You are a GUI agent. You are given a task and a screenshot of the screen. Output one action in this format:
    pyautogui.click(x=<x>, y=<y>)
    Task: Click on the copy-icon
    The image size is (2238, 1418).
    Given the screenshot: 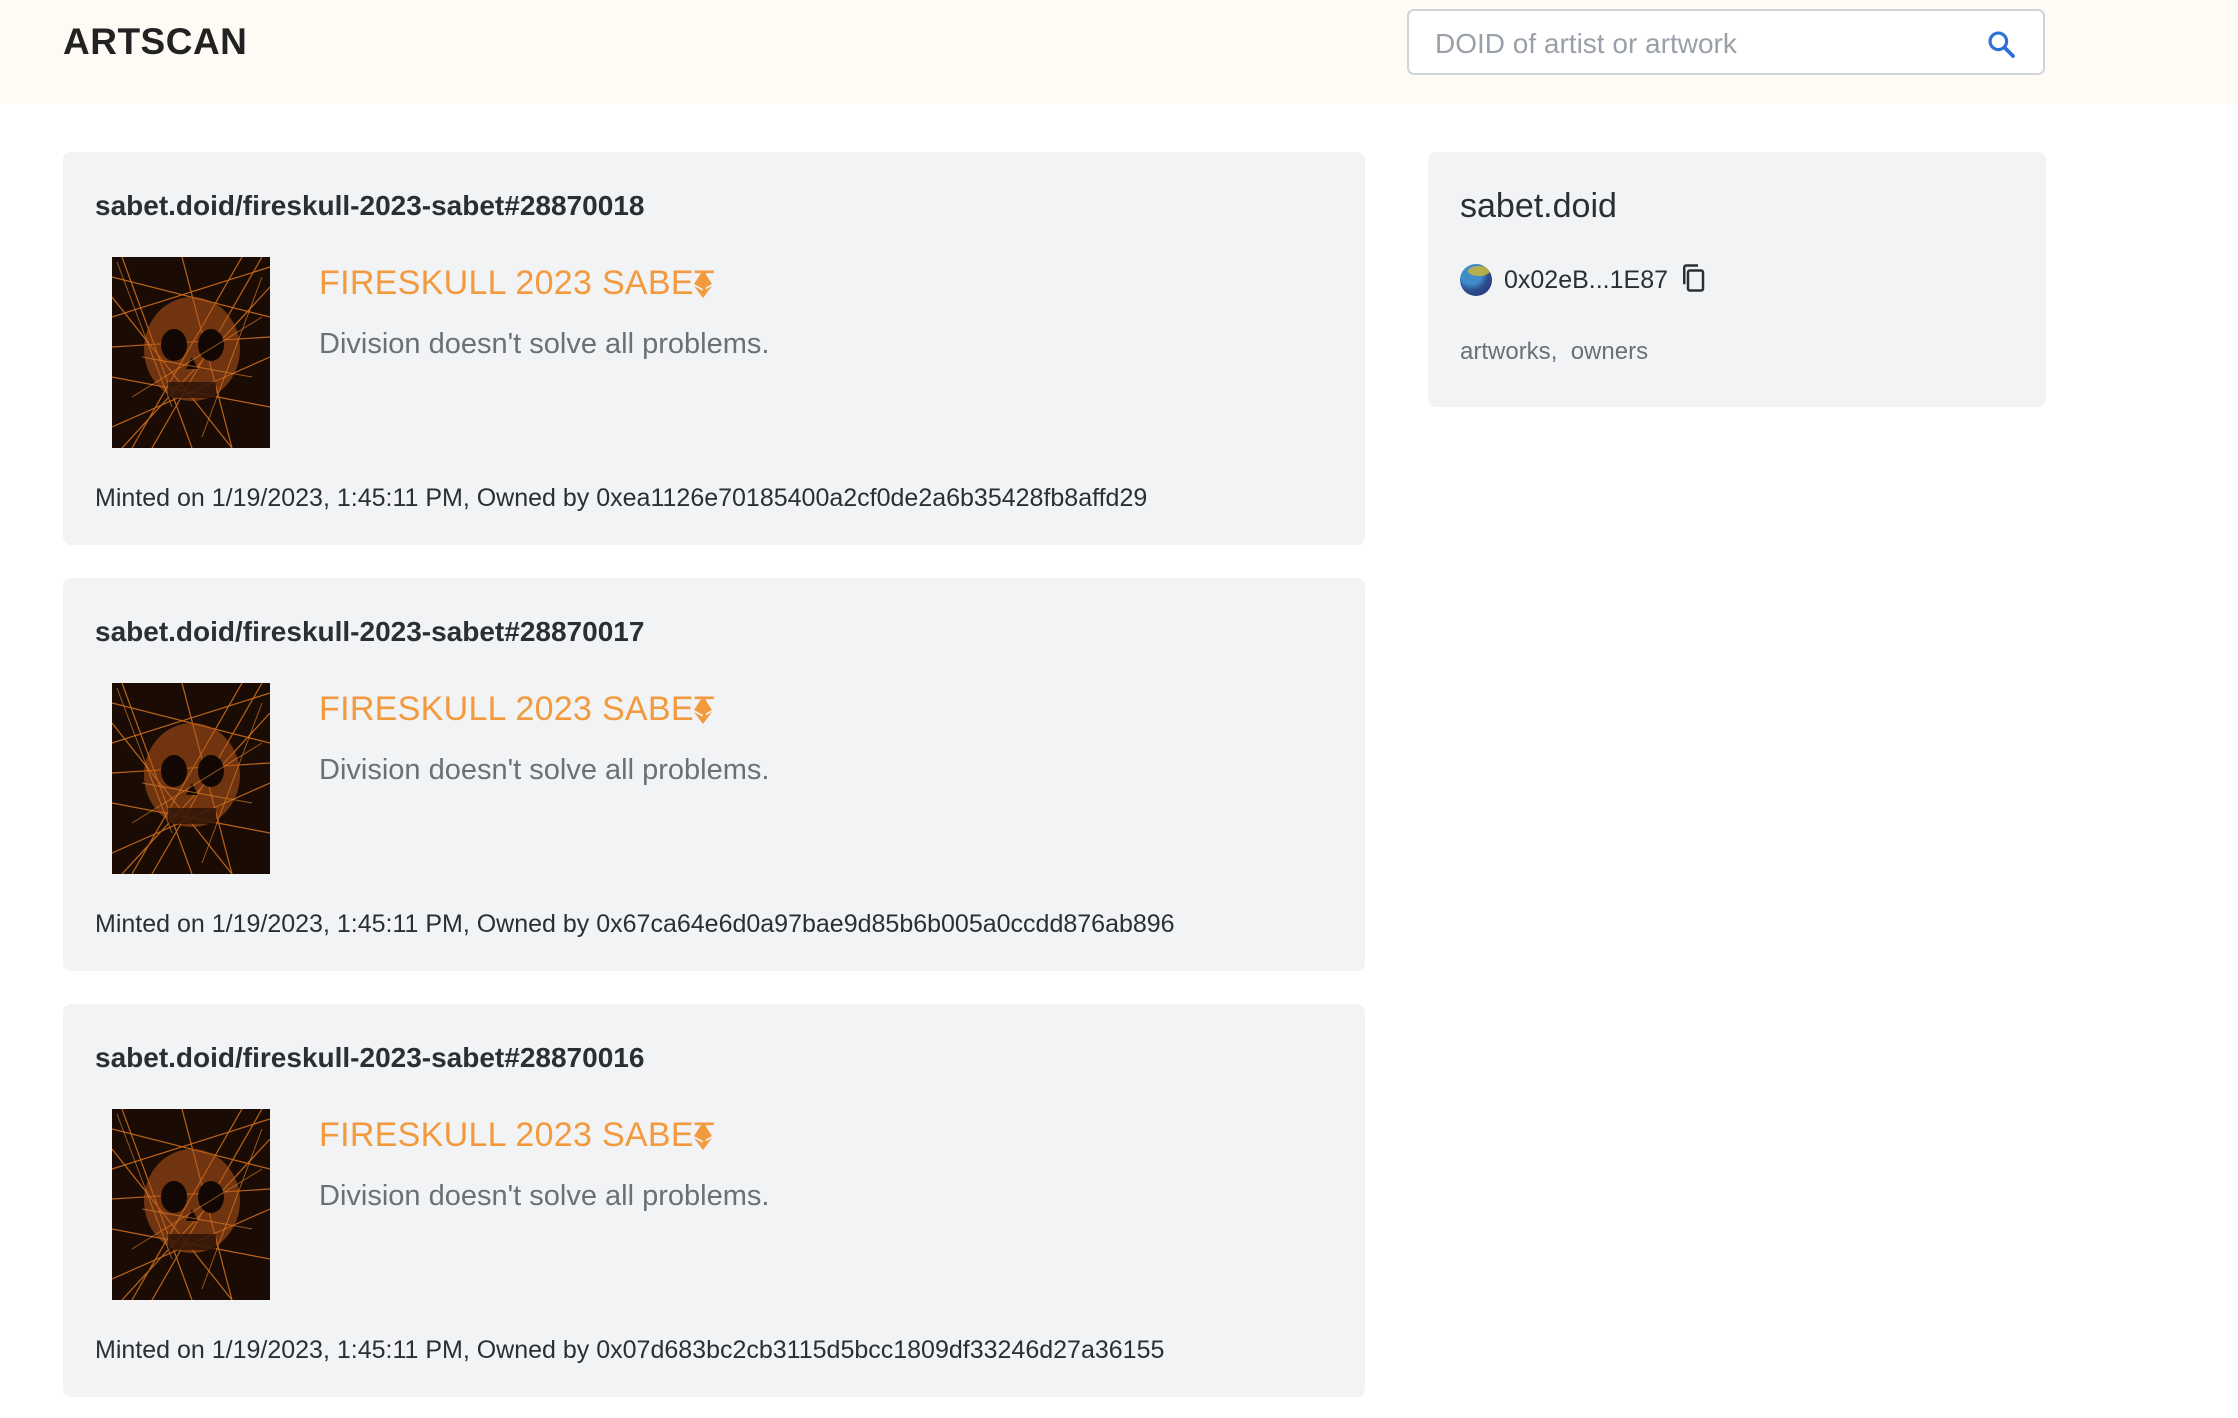 What is the action you would take?
    pyautogui.click(x=1693, y=278)
    